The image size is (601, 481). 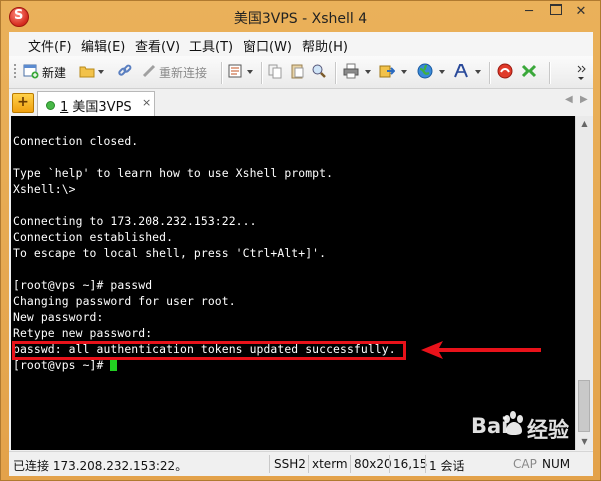 What do you see at coordinates (15, 72) in the screenshot?
I see `toolbar-grip` at bounding box center [15, 72].